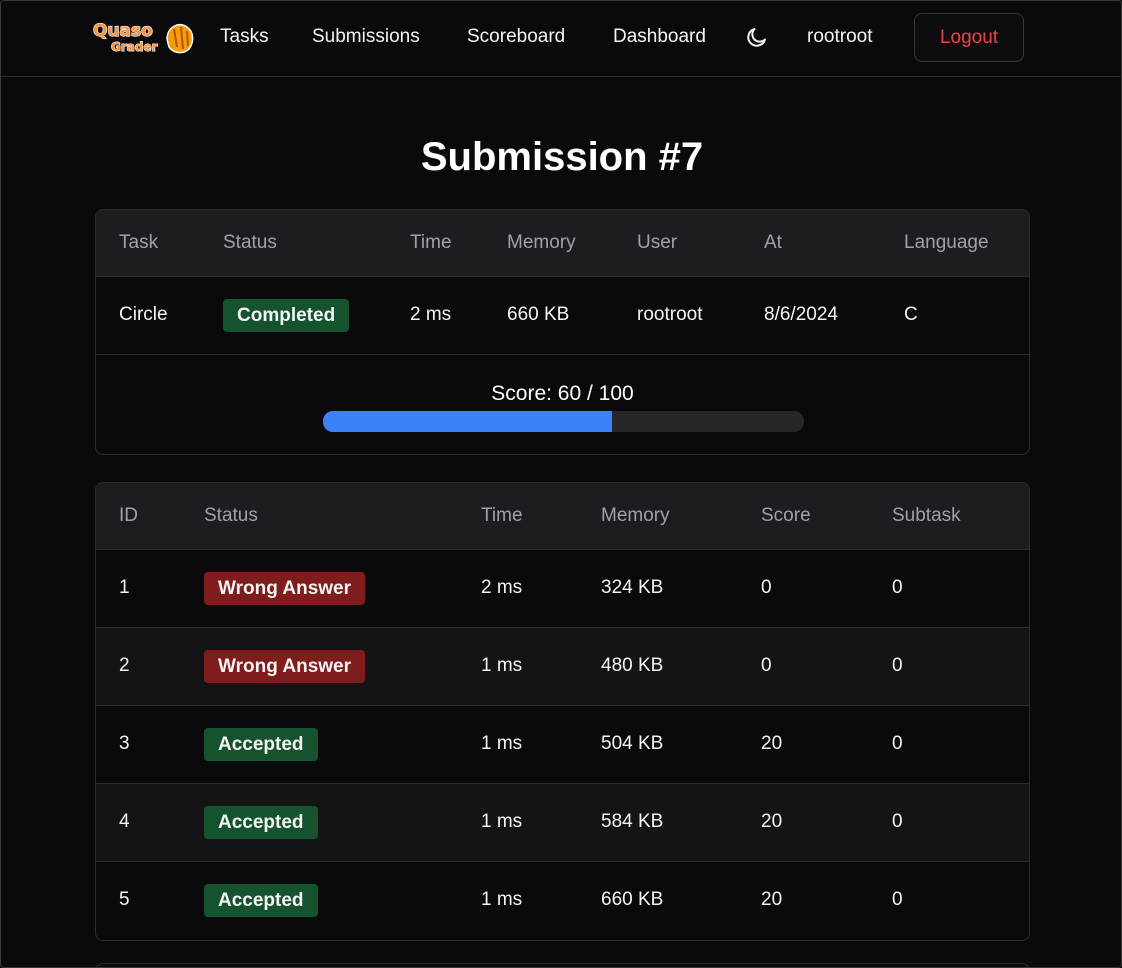 The width and height of the screenshot is (1122, 968). I want to click on header-user: User, so click(657, 242).